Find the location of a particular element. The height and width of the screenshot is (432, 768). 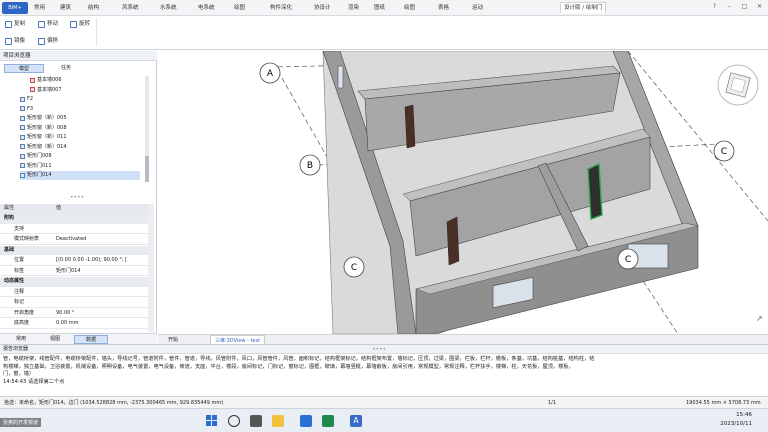

ribbon-tab-3: 风系统 is located at coordinates (130, 8).